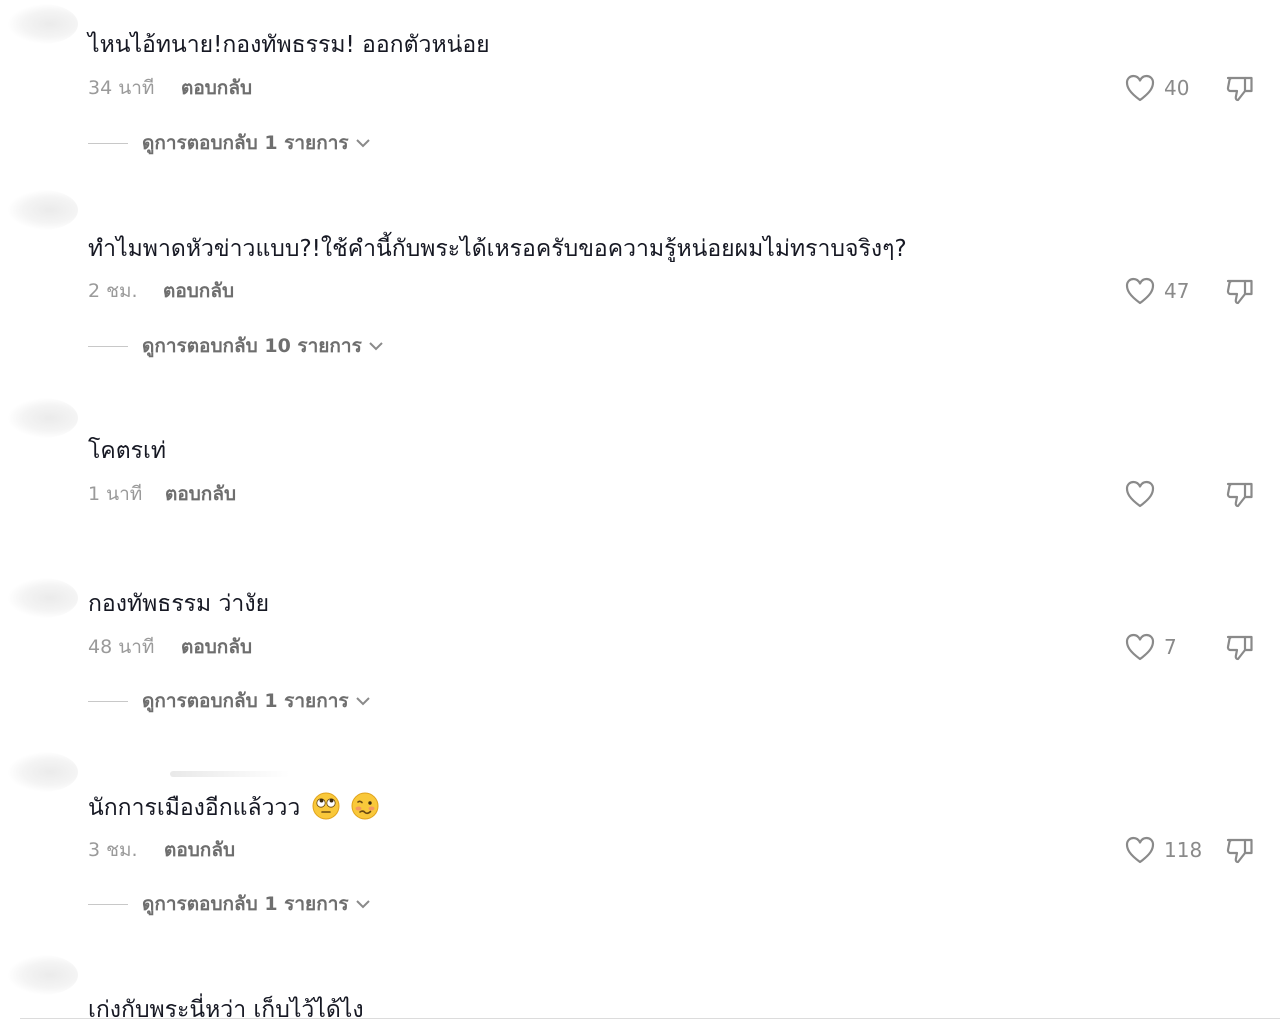 The width and height of the screenshot is (1280, 1033). I want to click on comment-text: เก่งกับพระนี่หว่า เก็บไว้ได้ไง, so click(226, 1007).